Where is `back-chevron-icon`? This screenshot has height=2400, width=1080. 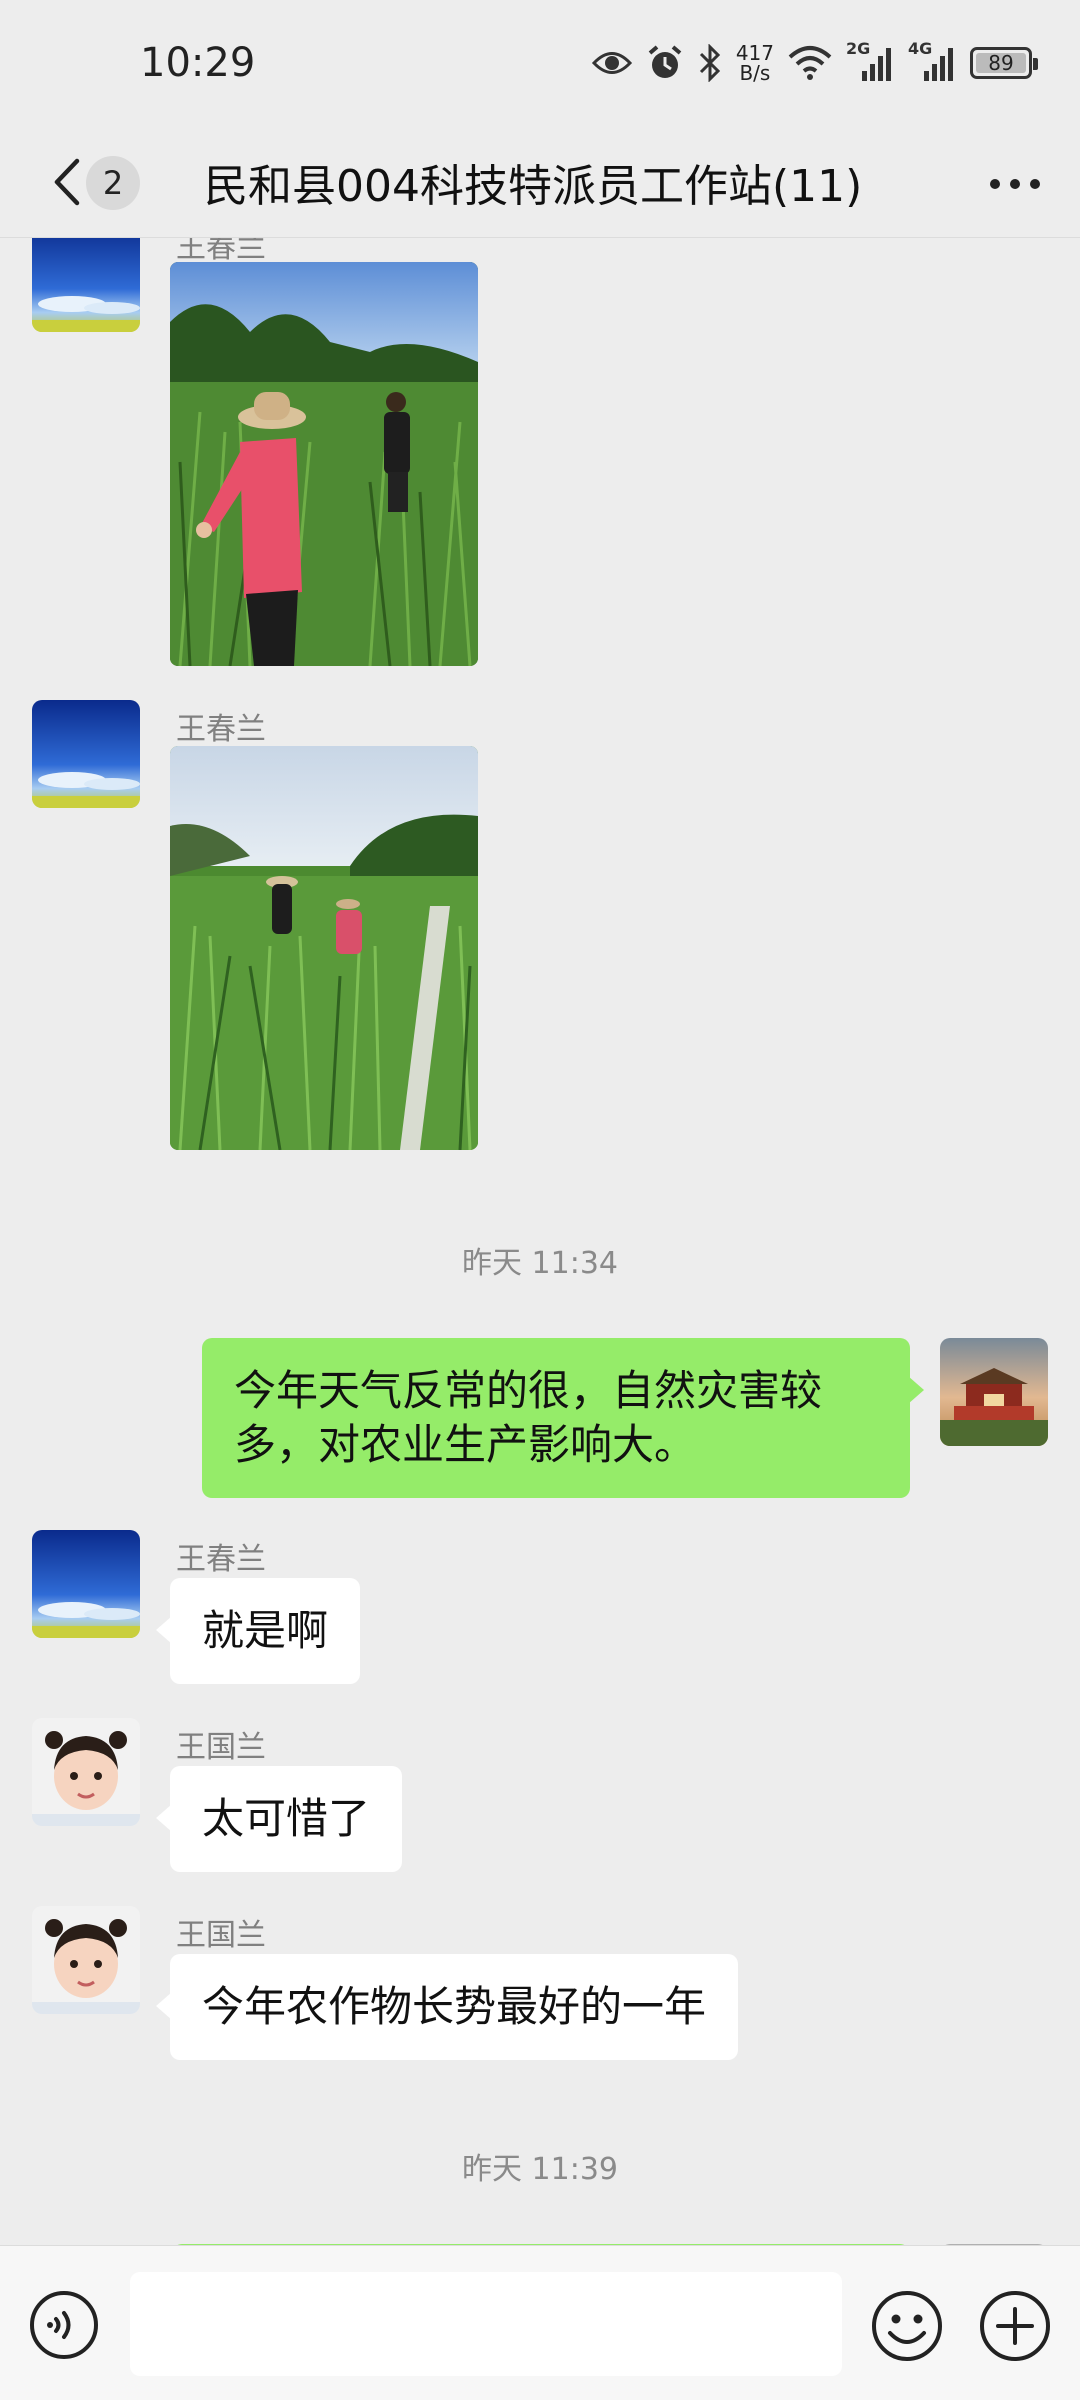 back-chevron-icon is located at coordinates (67, 182).